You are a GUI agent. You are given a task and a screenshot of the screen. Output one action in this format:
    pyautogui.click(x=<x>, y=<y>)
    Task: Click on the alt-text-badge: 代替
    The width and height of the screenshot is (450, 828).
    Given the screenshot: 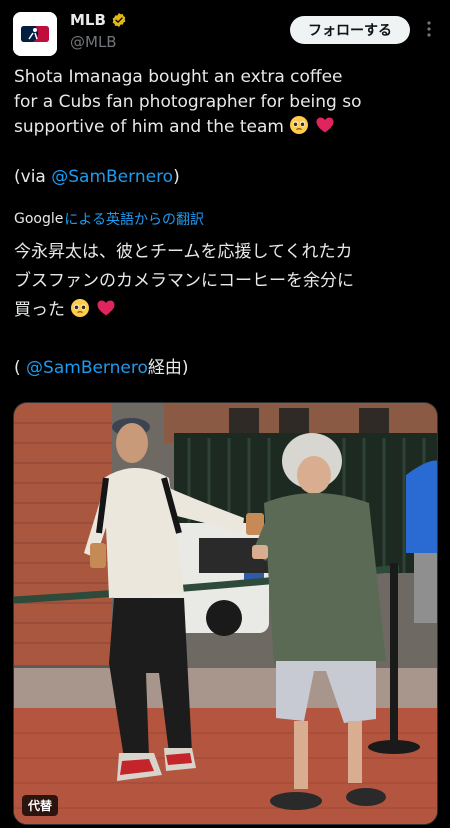 What is the action you would take?
    pyautogui.click(x=40, y=805)
    